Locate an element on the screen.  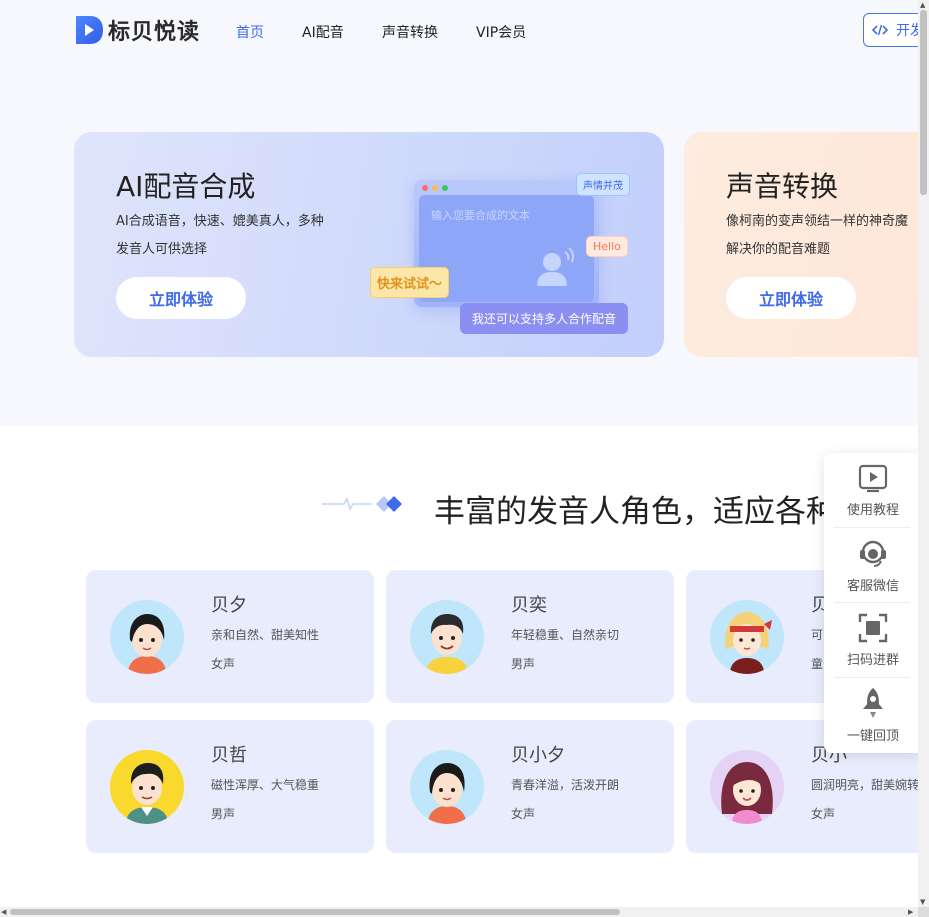
nav-item-home: 首页 is located at coordinates (250, 32).